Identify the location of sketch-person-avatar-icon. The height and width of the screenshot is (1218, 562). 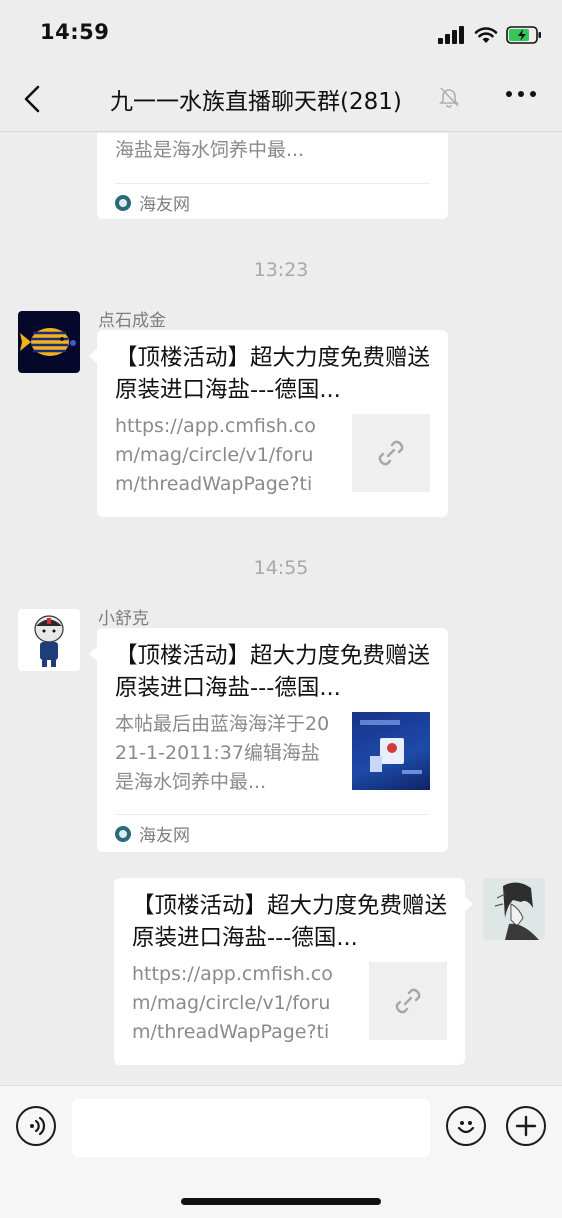
(514, 909).